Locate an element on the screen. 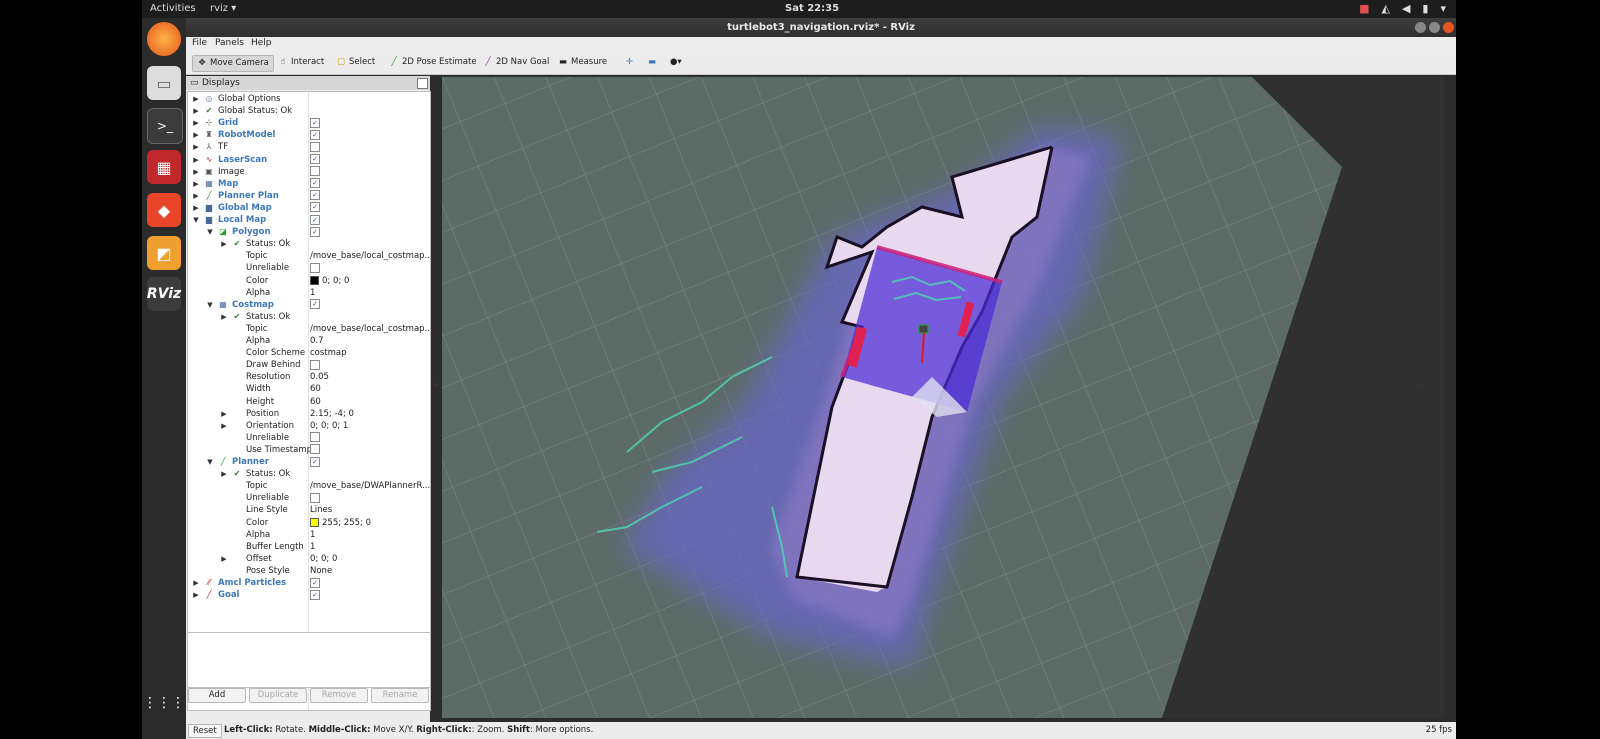  display-tree-row: ▶ Orientation 0; 0; 0; 1 is located at coordinates (309, 426).